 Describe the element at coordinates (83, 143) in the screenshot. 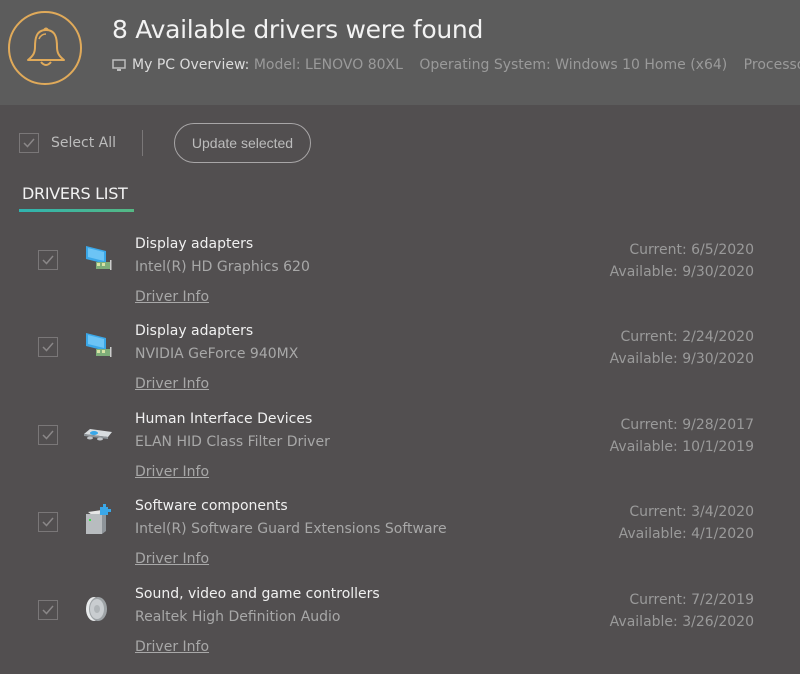

I see `select-all-label: Select All` at that location.